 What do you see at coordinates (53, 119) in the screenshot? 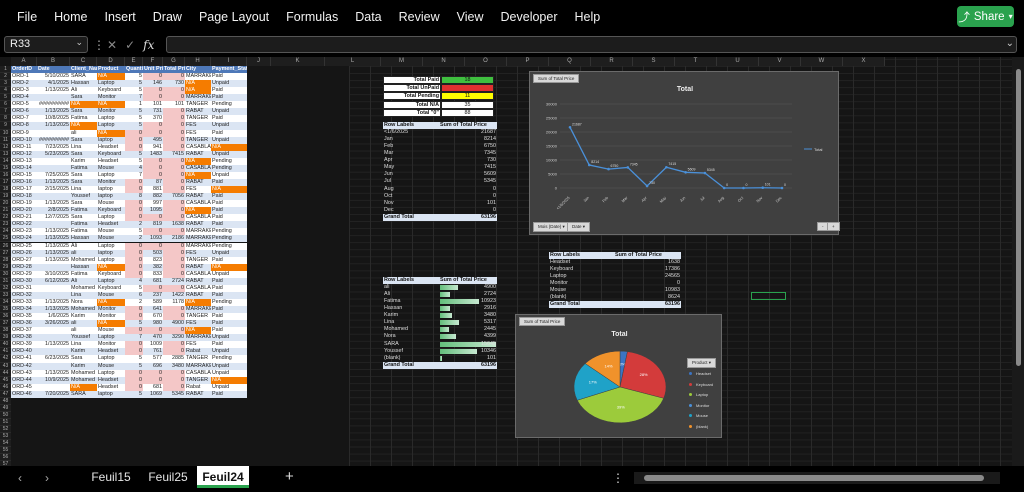
I see `table-cell: 10/8/2025` at bounding box center [53, 119].